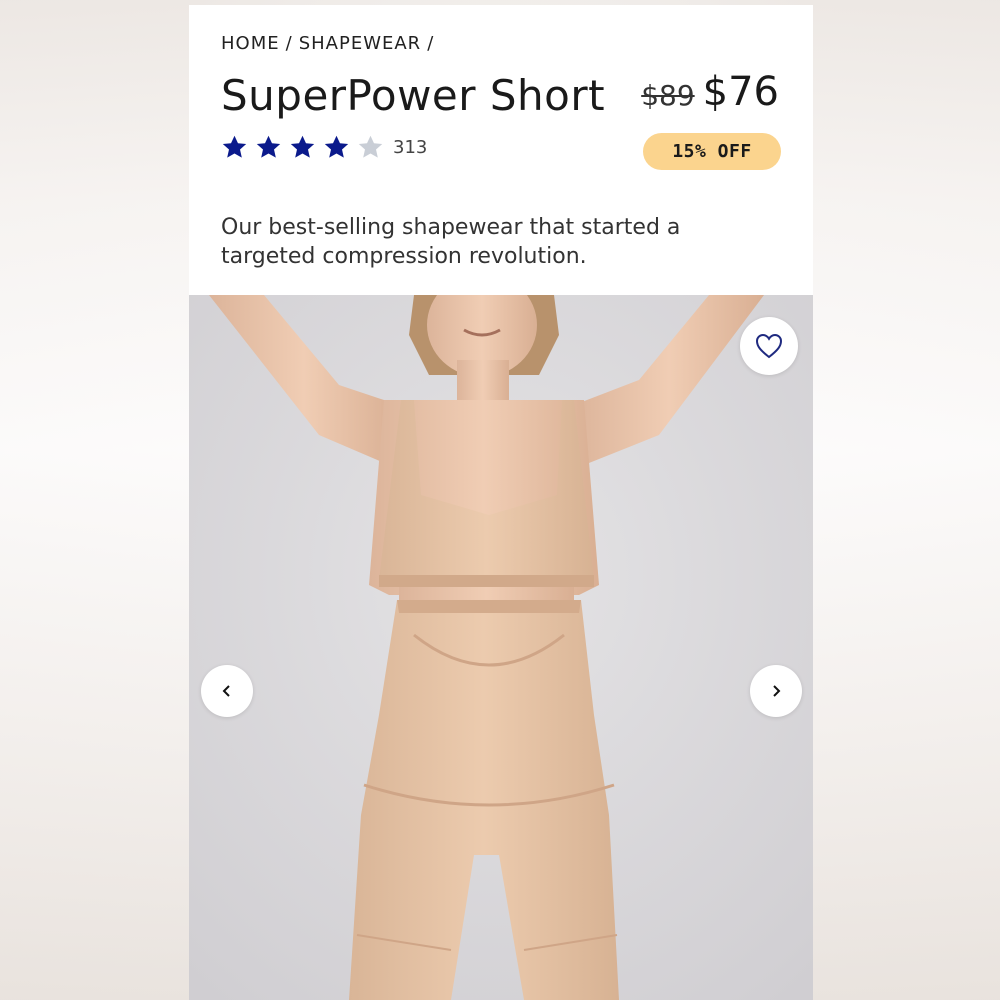 This screenshot has width=1000, height=1000. I want to click on product-rating: 313, so click(324, 147).